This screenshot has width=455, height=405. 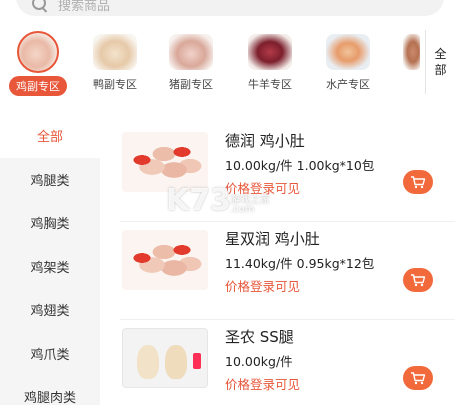 I want to click on search-placeholder: 搜索商品, so click(x=84, y=7).